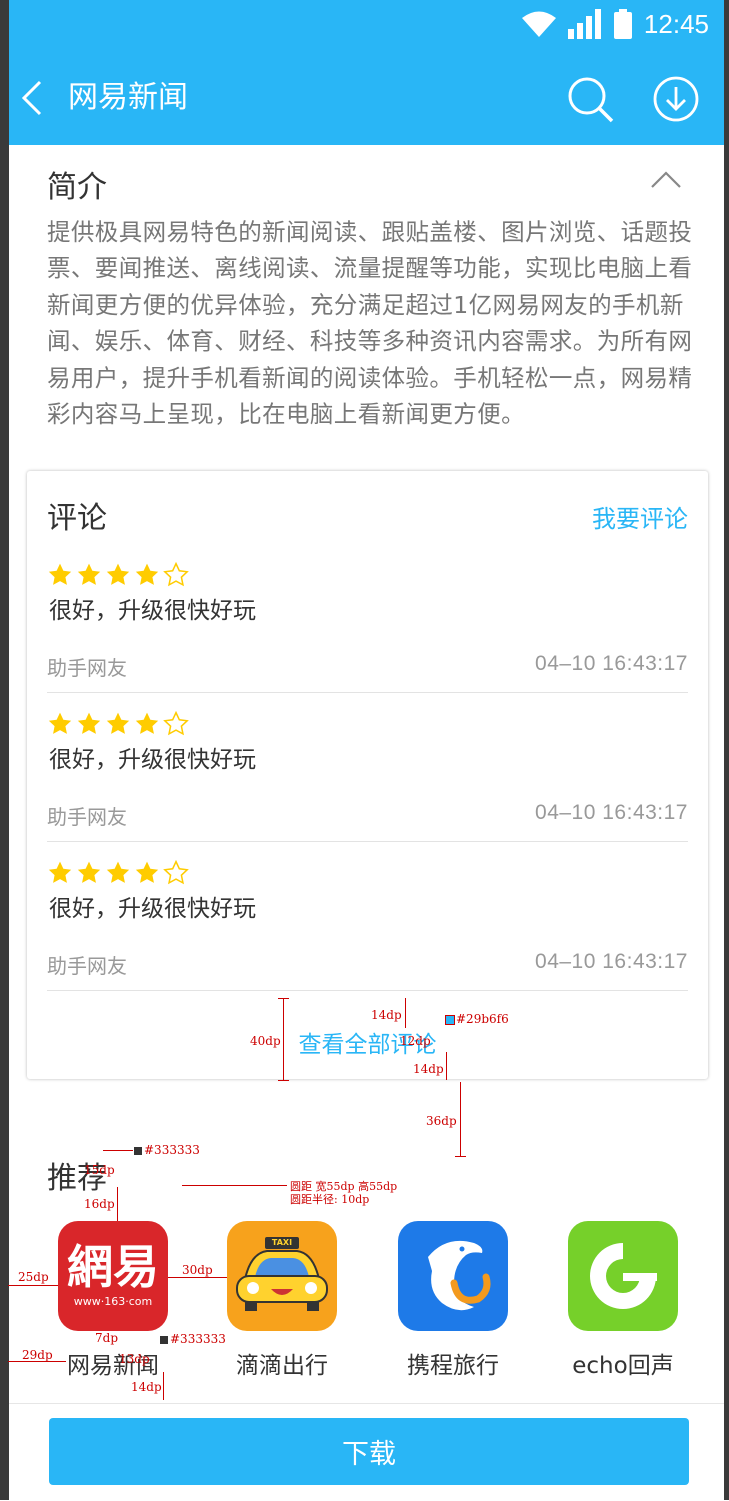 The height and width of the screenshot is (1501, 729). What do you see at coordinates (676, 99) in the screenshot?
I see `download-circle-icon` at bounding box center [676, 99].